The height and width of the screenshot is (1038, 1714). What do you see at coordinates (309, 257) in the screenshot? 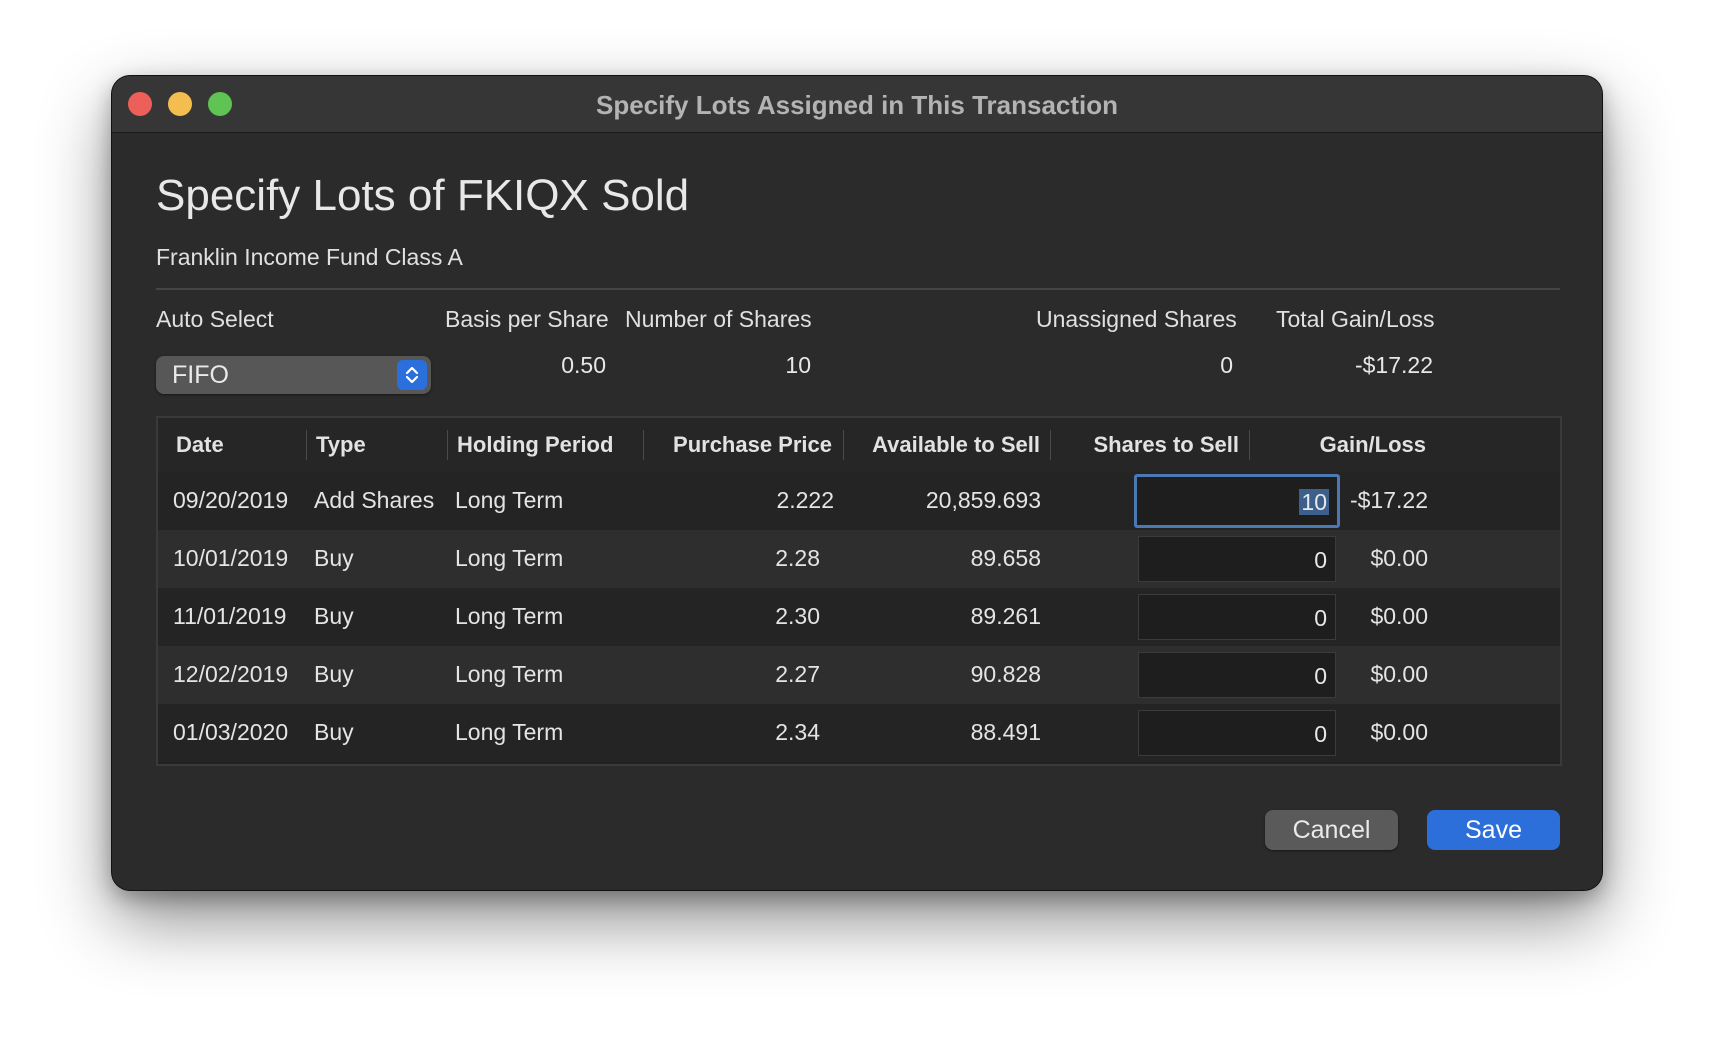
I see `fund-name: Franklin Income Fund Class A` at bounding box center [309, 257].